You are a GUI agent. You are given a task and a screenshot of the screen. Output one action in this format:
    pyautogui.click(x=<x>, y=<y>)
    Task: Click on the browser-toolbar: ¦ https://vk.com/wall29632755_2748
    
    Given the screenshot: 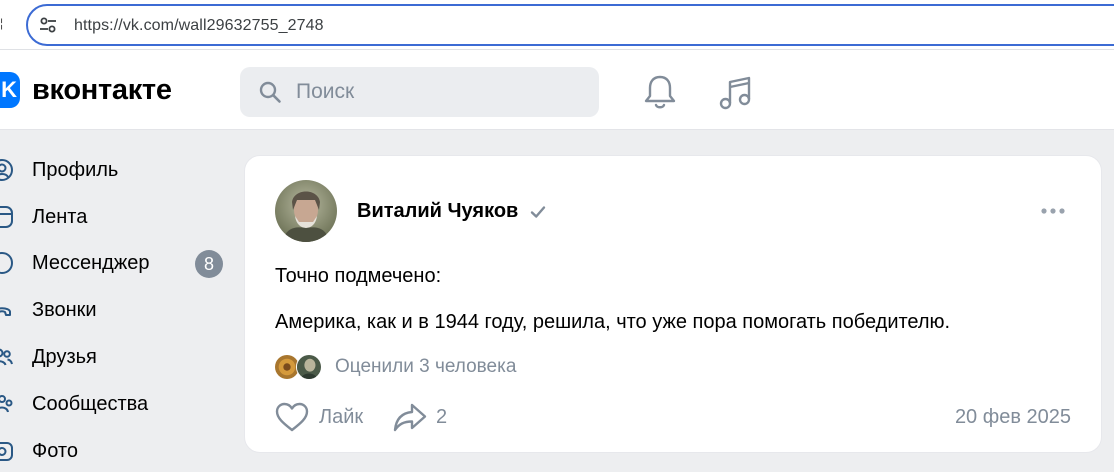 What is the action you would take?
    pyautogui.click(x=557, y=25)
    